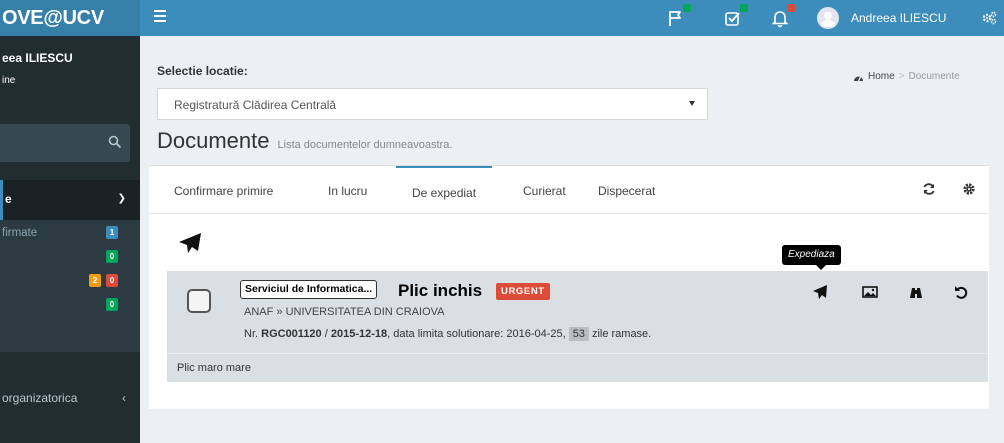 The width and height of the screenshot is (1004, 443). What do you see at coordinates (291, 334) in the screenshot?
I see `document-number: RGC001120` at bounding box center [291, 334].